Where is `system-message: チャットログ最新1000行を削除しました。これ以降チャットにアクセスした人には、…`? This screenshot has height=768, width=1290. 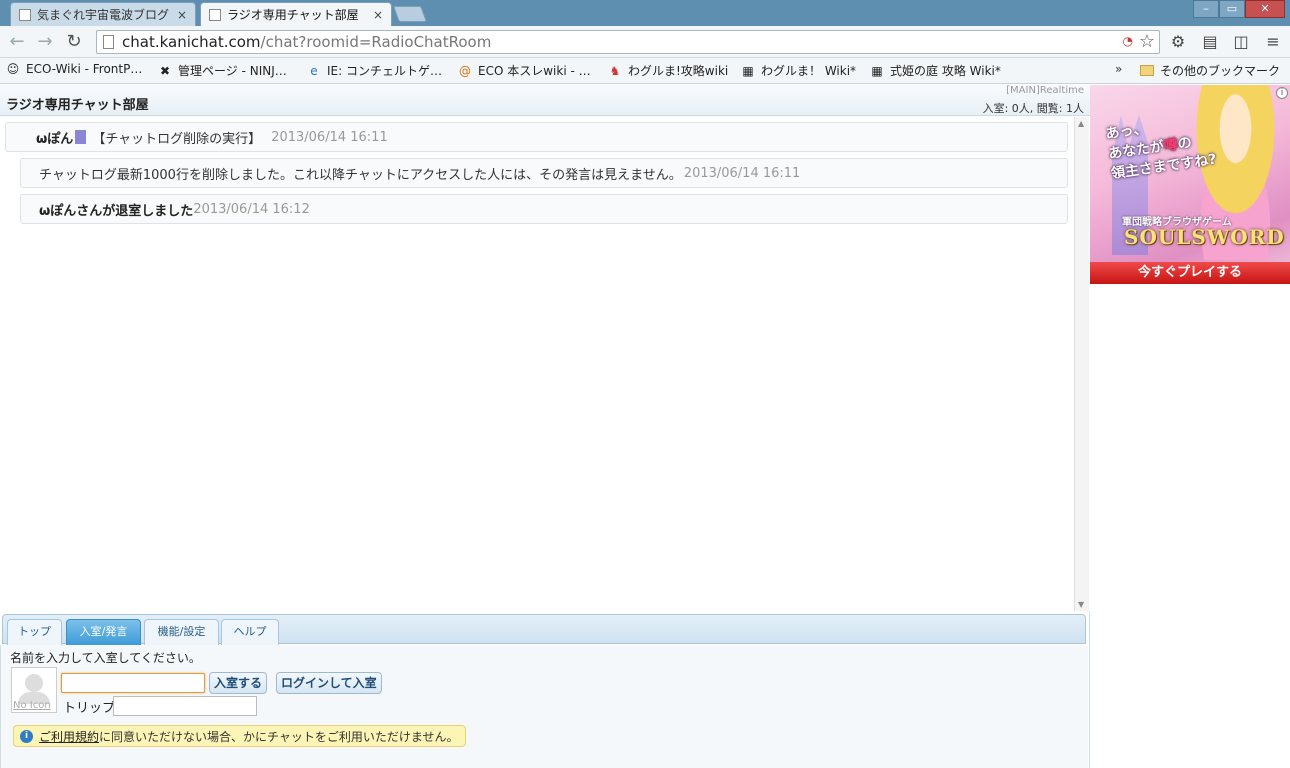 system-message: チャットログ最新1000行を削除しました。これ以降チャットにアクセスした人には、… is located at coordinates (544, 173).